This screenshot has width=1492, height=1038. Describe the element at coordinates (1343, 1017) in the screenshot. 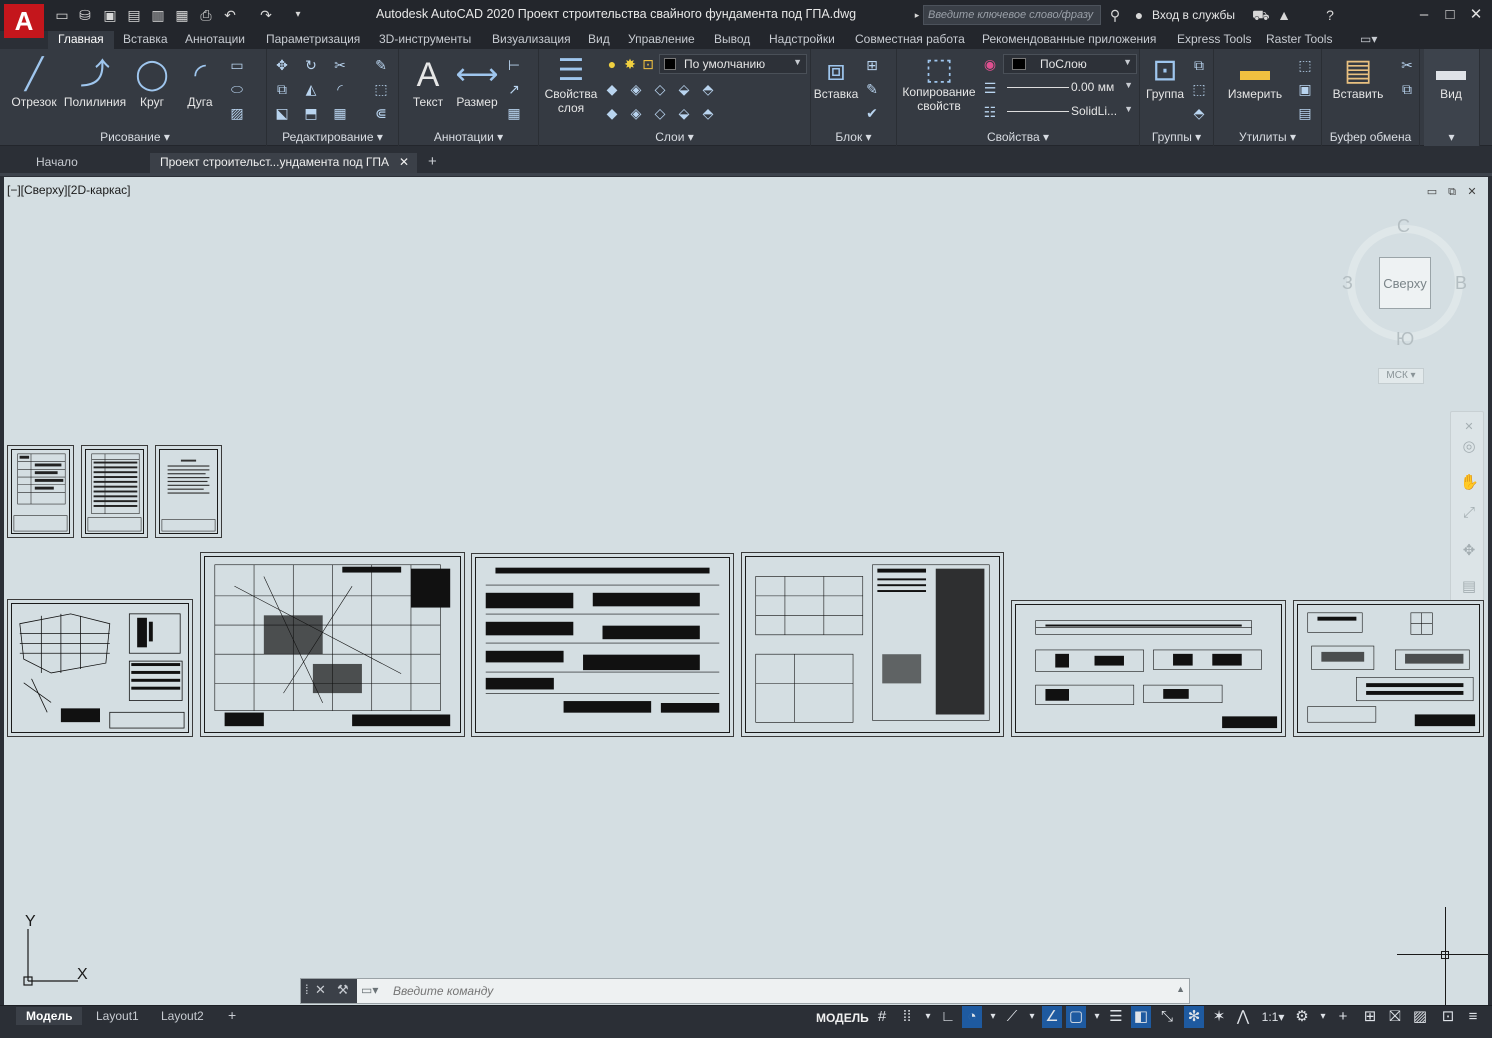

I see `annotation-monitor-icon: +` at that location.